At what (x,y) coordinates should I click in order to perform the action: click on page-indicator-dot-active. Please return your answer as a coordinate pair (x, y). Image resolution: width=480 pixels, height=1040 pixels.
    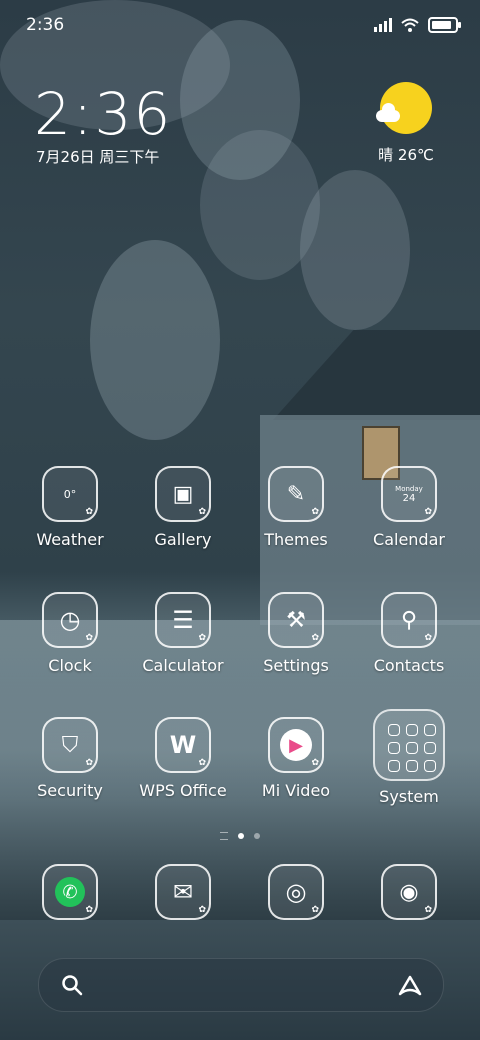
    Looking at the image, I should click on (241, 836).